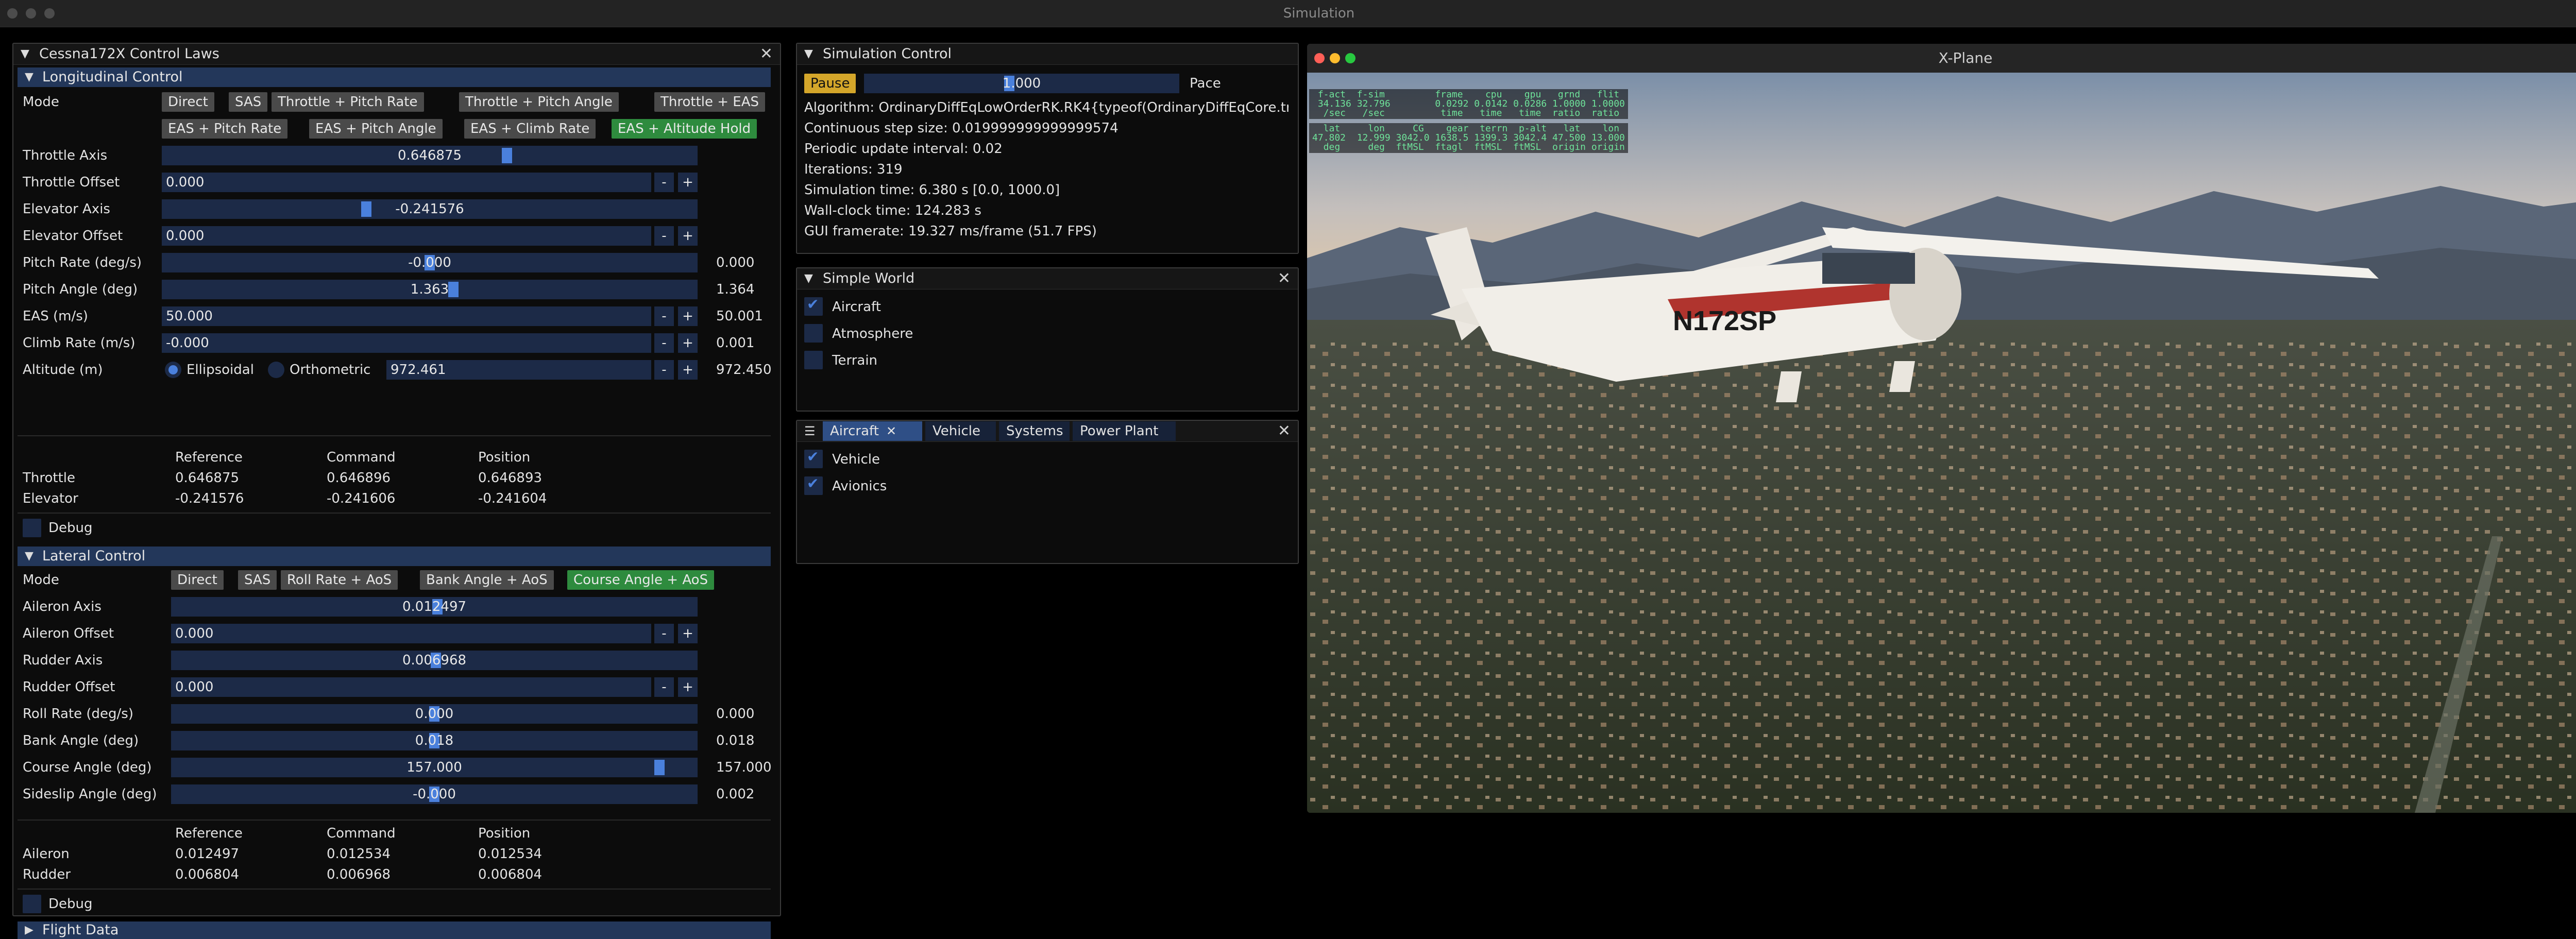  Describe the element at coordinates (1036, 307) in the screenshot. I see `world-item-aircraft: Aircraft` at that location.